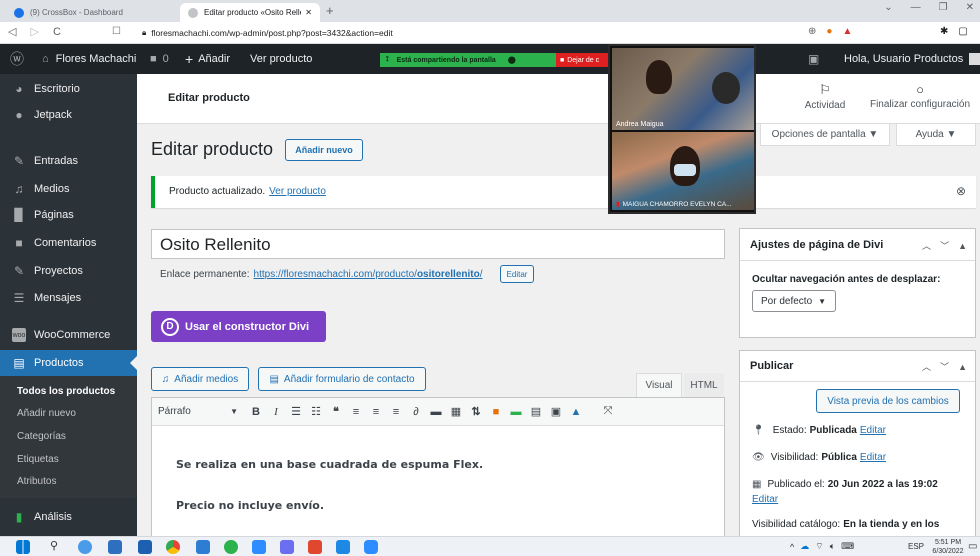 This screenshot has width=980, height=556. Describe the element at coordinates (238, 326) in the screenshot. I see `divi-builder-button: D Usar el constructor Divi` at that location.